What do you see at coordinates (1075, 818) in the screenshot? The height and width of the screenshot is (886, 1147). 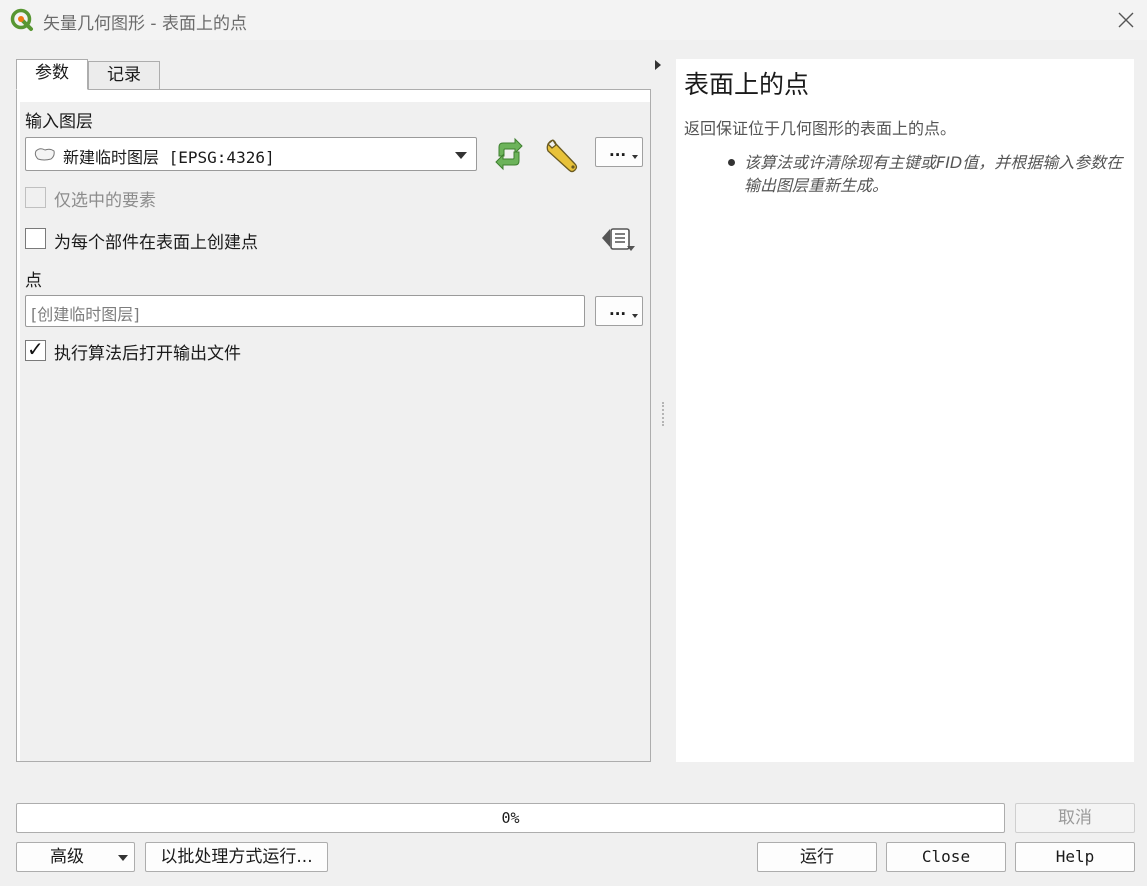 I see `cancel-button: 取消` at bounding box center [1075, 818].